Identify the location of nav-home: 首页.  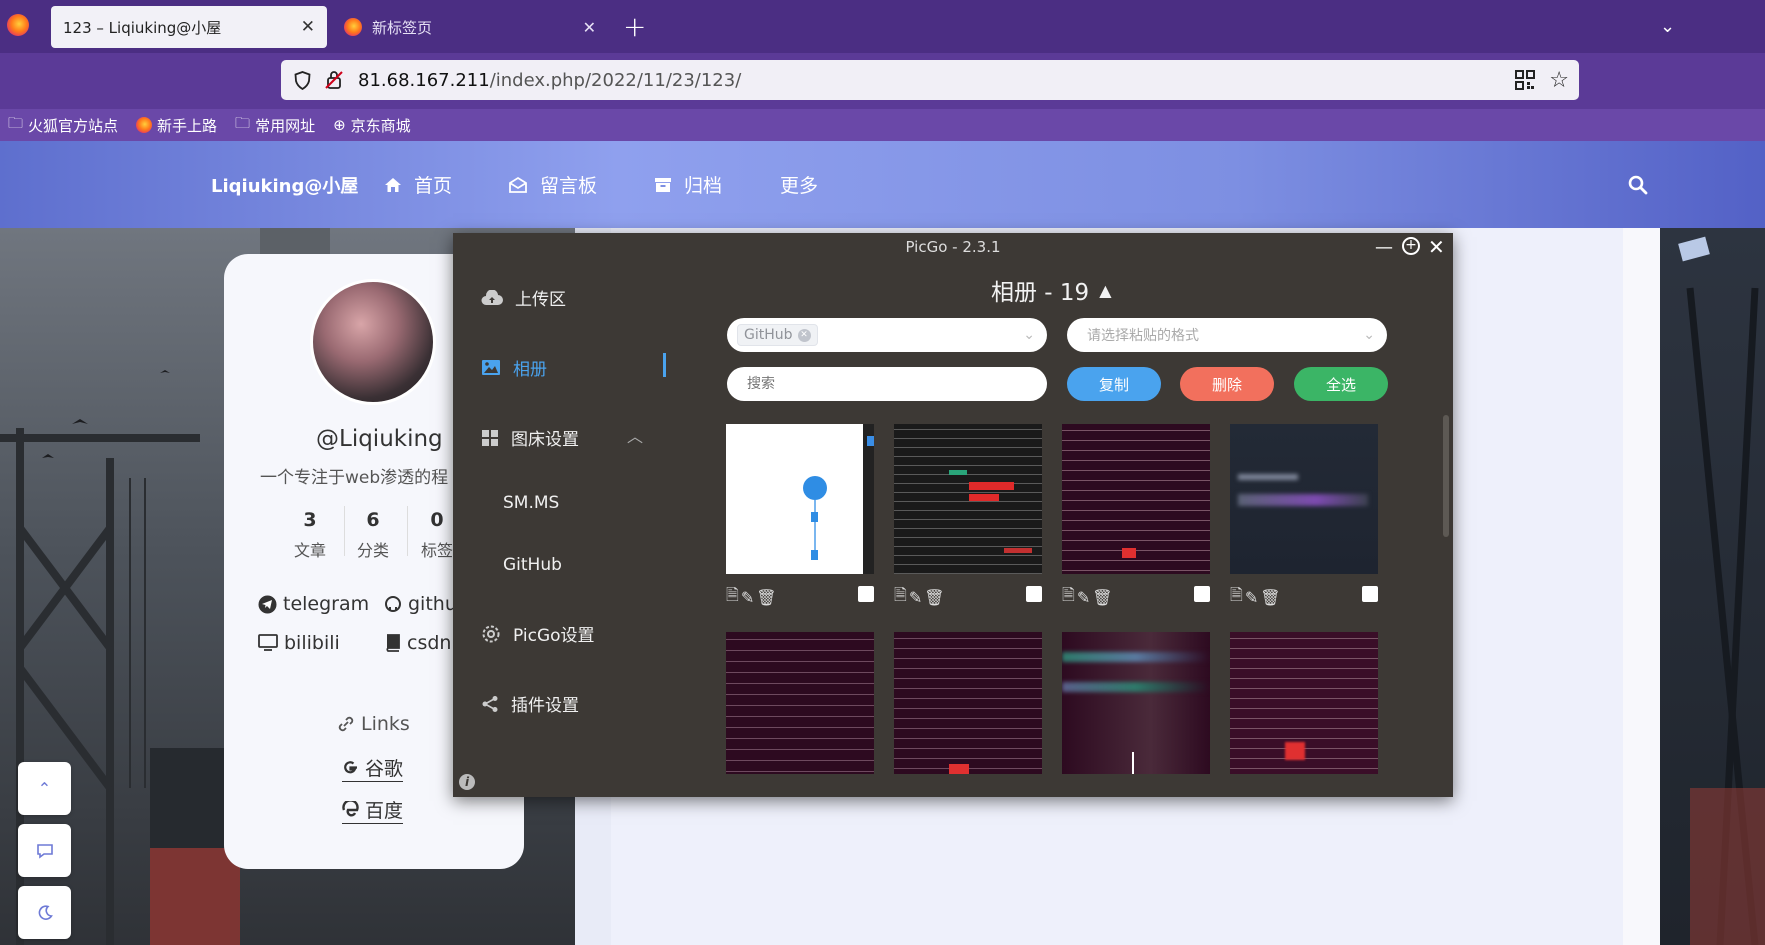
(418, 184).